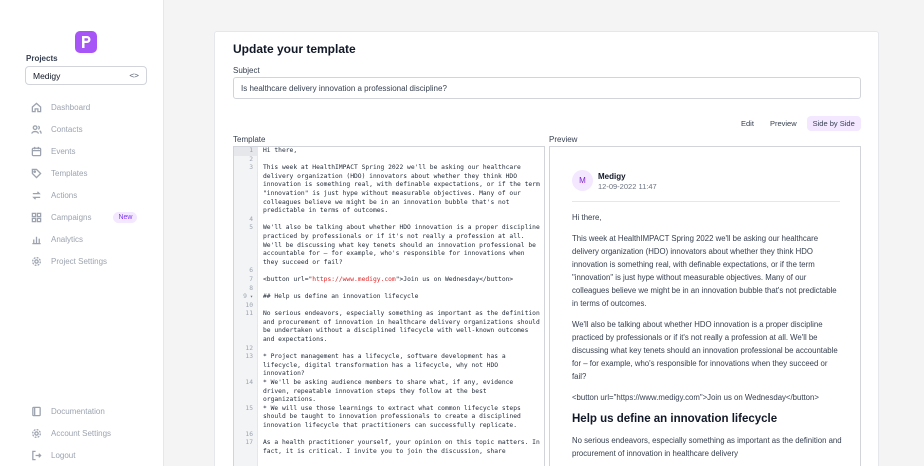 The height and width of the screenshot is (466, 924). I want to click on line-number: 3, so click(251, 168).